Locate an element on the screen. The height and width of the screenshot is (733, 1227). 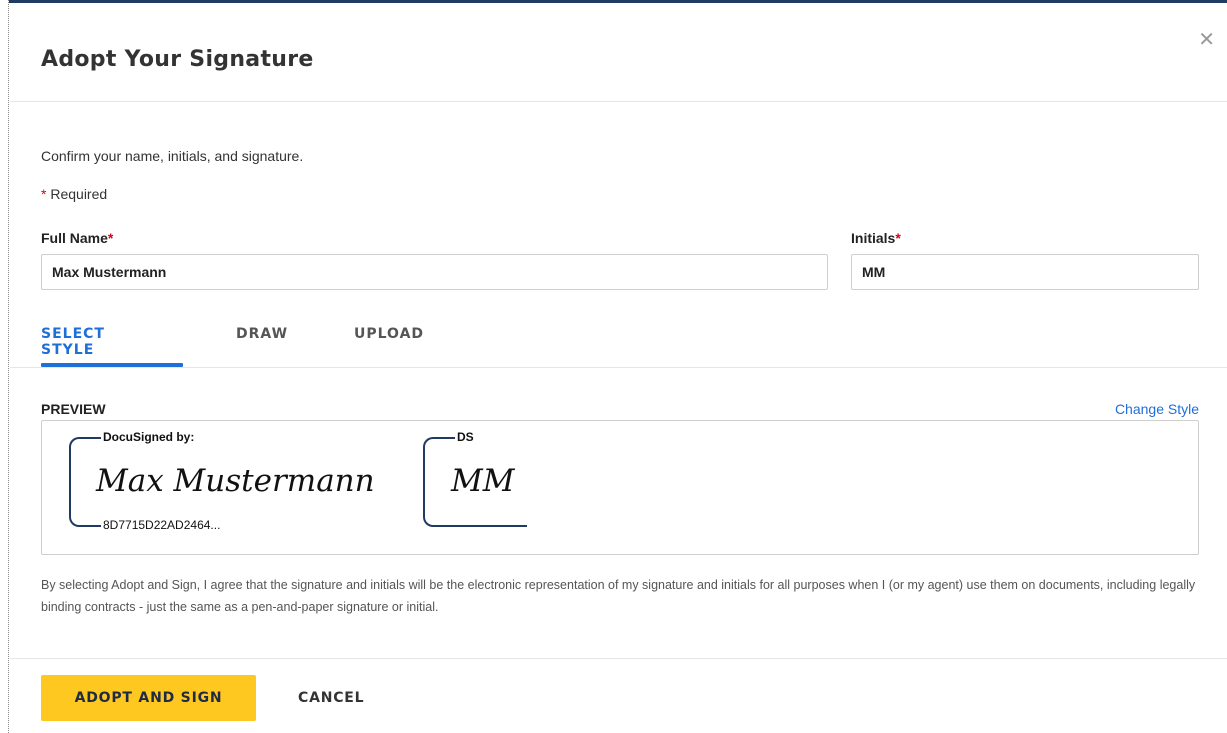
footer-divider is located at coordinates (618, 658).